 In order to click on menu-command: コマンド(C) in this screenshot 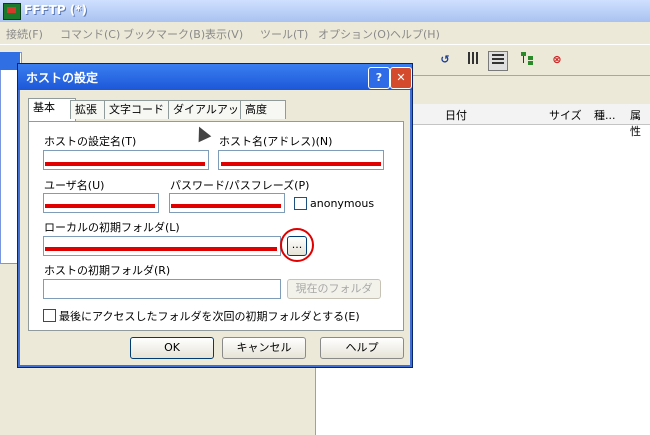, I will do `click(90, 34)`.